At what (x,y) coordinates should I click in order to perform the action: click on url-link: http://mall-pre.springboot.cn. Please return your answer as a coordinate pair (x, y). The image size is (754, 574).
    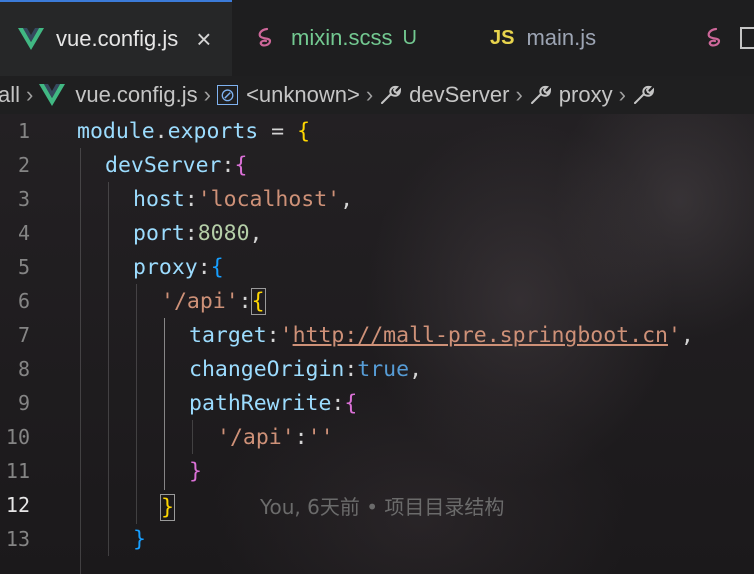
    Looking at the image, I should click on (480, 335).